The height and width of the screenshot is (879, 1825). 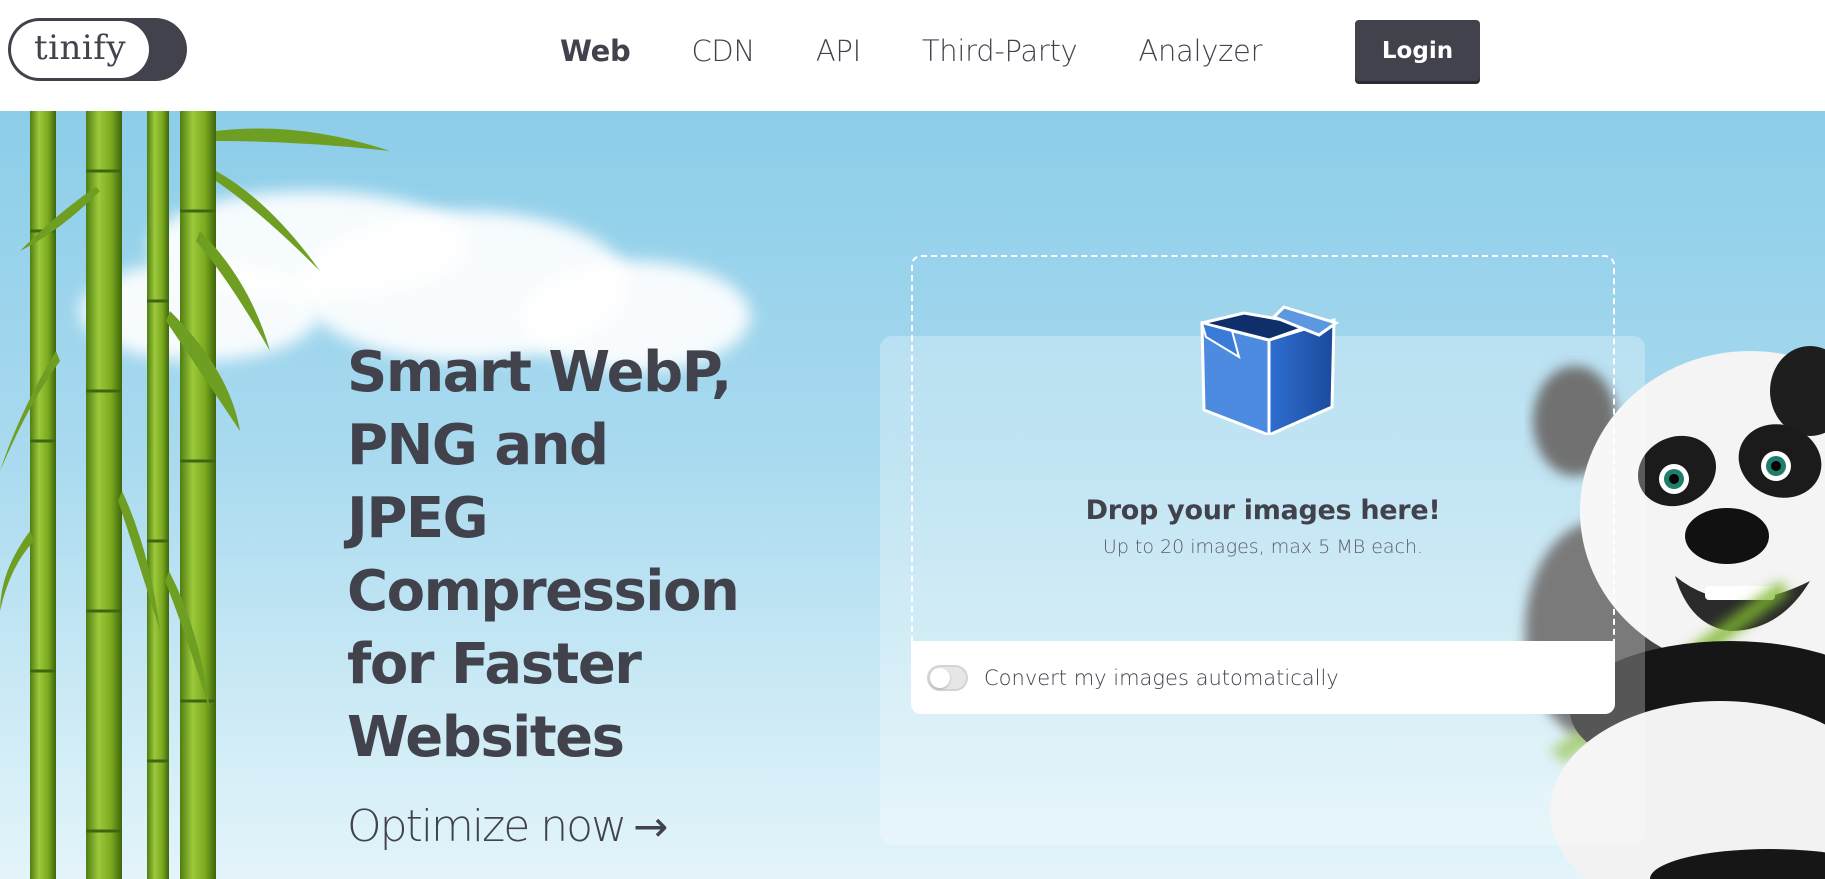 I want to click on headline-line: for Faster, so click(x=494, y=664).